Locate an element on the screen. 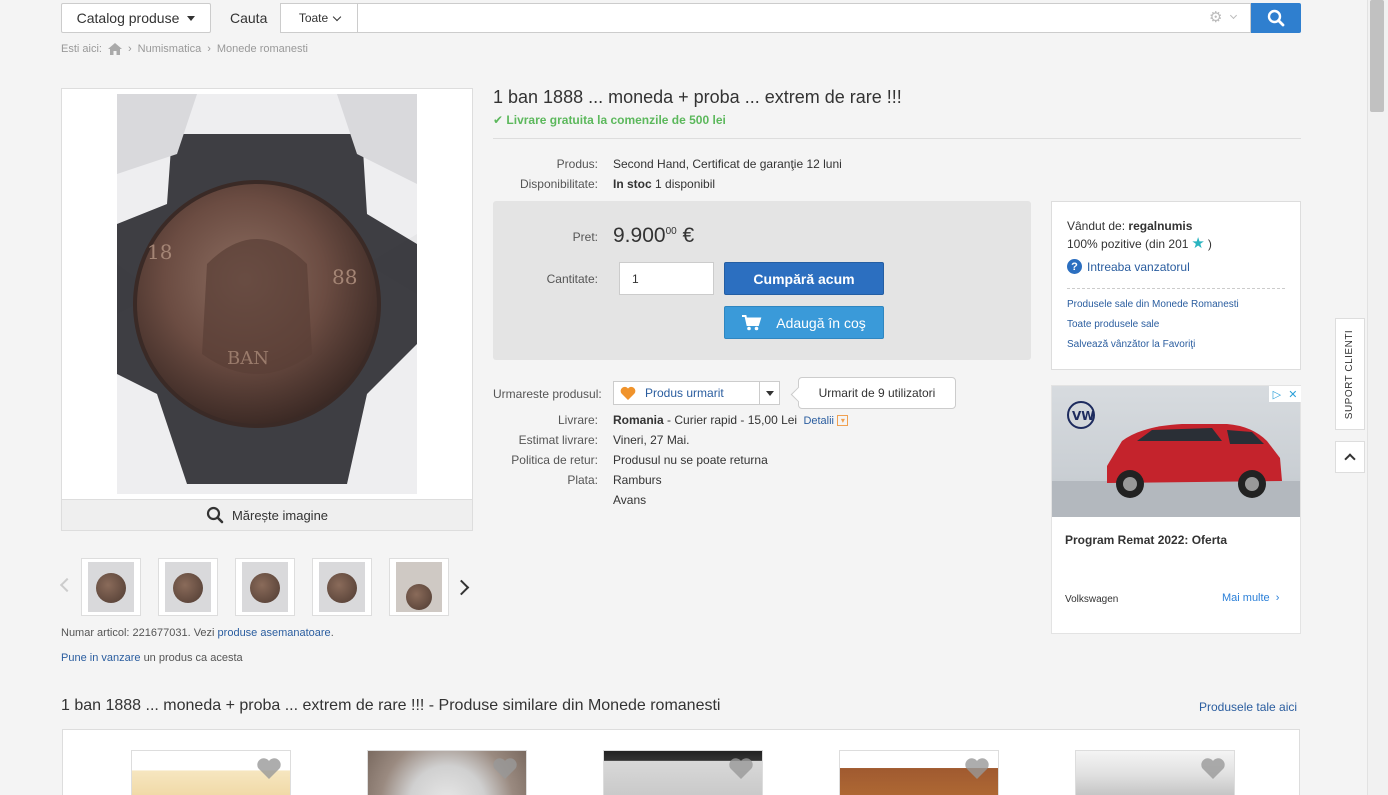 The height and width of the screenshot is (795, 1388). cart-icon is located at coordinates (752, 322).